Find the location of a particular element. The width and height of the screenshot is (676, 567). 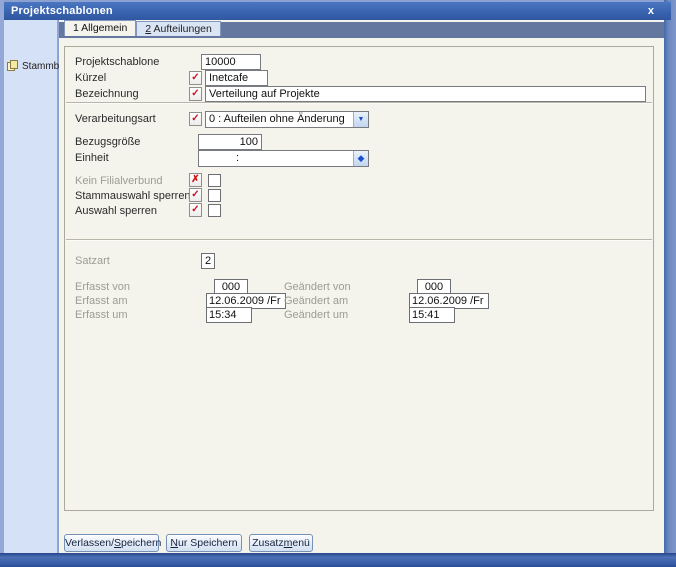

tab-allgemein: 1 Allgemein is located at coordinates (100, 28).